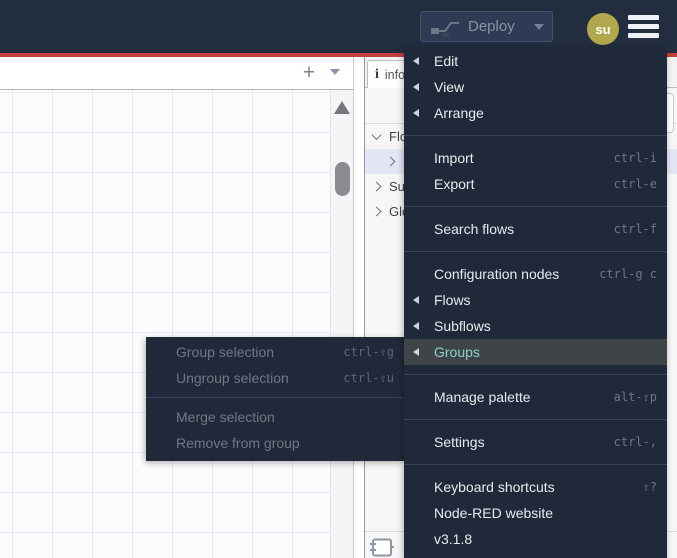 The width and height of the screenshot is (677, 558). Describe the element at coordinates (474, 229) in the screenshot. I see `menu-item-label: Search flows` at that location.